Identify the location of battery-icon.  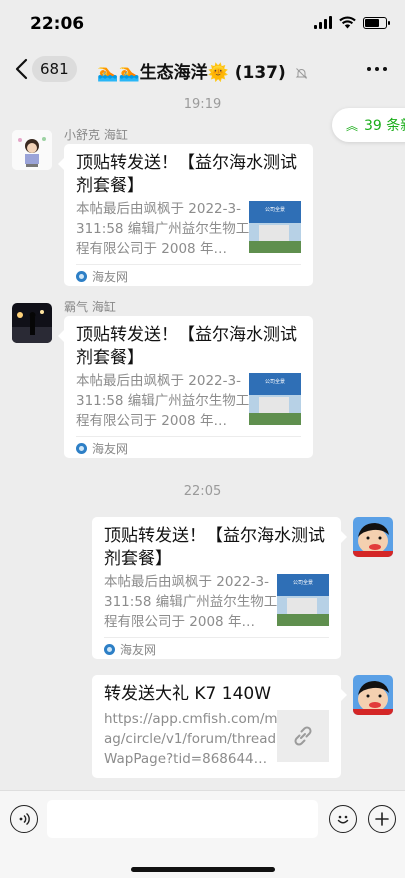
(376, 22).